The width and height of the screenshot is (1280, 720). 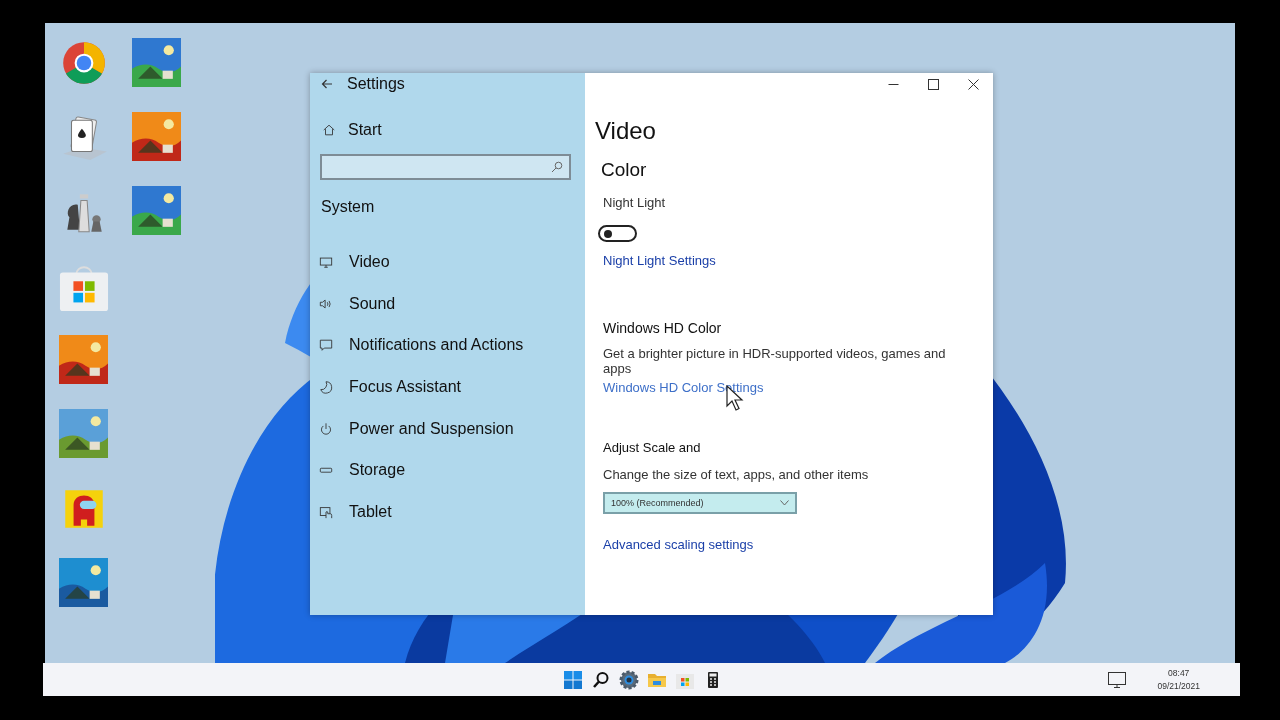 What do you see at coordinates (376, 84) in the screenshot?
I see `window-title: Settings` at bounding box center [376, 84].